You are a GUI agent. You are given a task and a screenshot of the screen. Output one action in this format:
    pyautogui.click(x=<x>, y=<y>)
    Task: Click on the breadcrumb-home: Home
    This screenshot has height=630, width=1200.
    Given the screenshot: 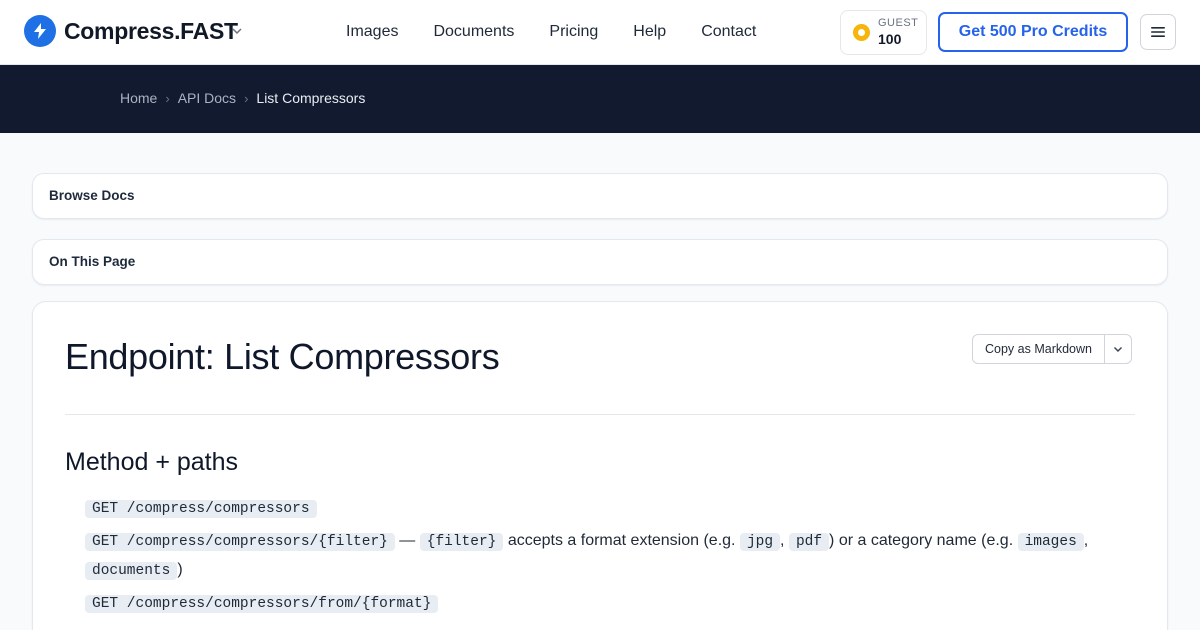 What is the action you would take?
    pyautogui.click(x=138, y=98)
    